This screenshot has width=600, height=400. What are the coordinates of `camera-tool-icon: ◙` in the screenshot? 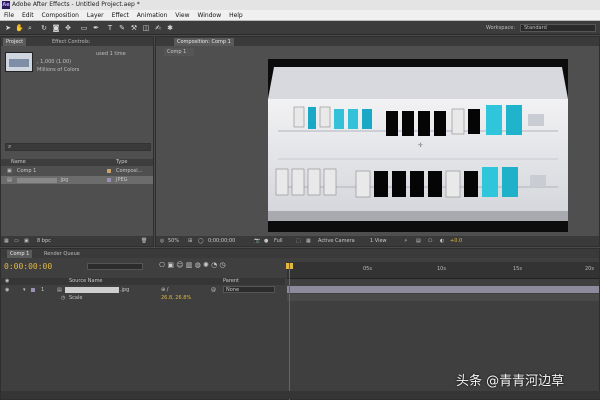 It's located at (56, 28).